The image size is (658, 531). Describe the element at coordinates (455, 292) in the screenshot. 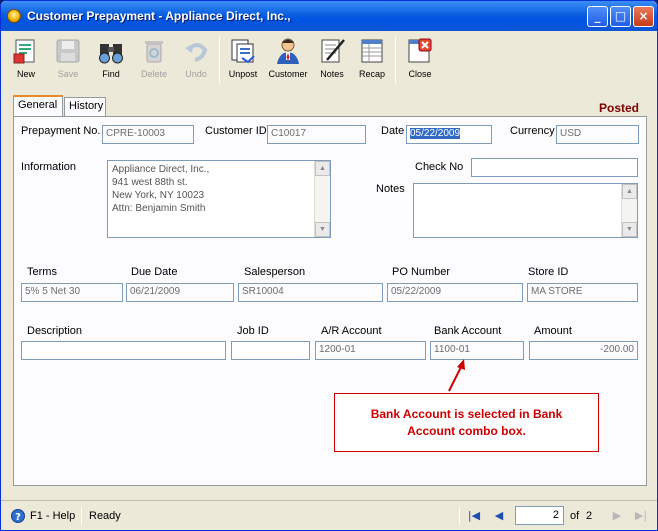

I see `po-number-field: 05/22/2009` at that location.